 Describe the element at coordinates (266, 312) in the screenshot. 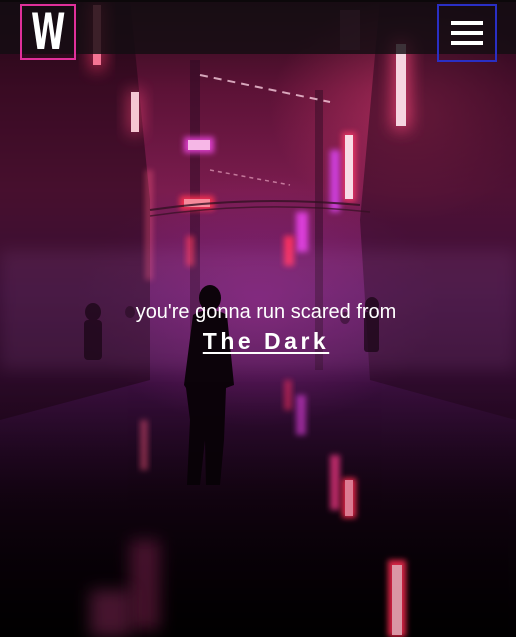

I see `hero-tagline: you're gonna run scared from` at that location.